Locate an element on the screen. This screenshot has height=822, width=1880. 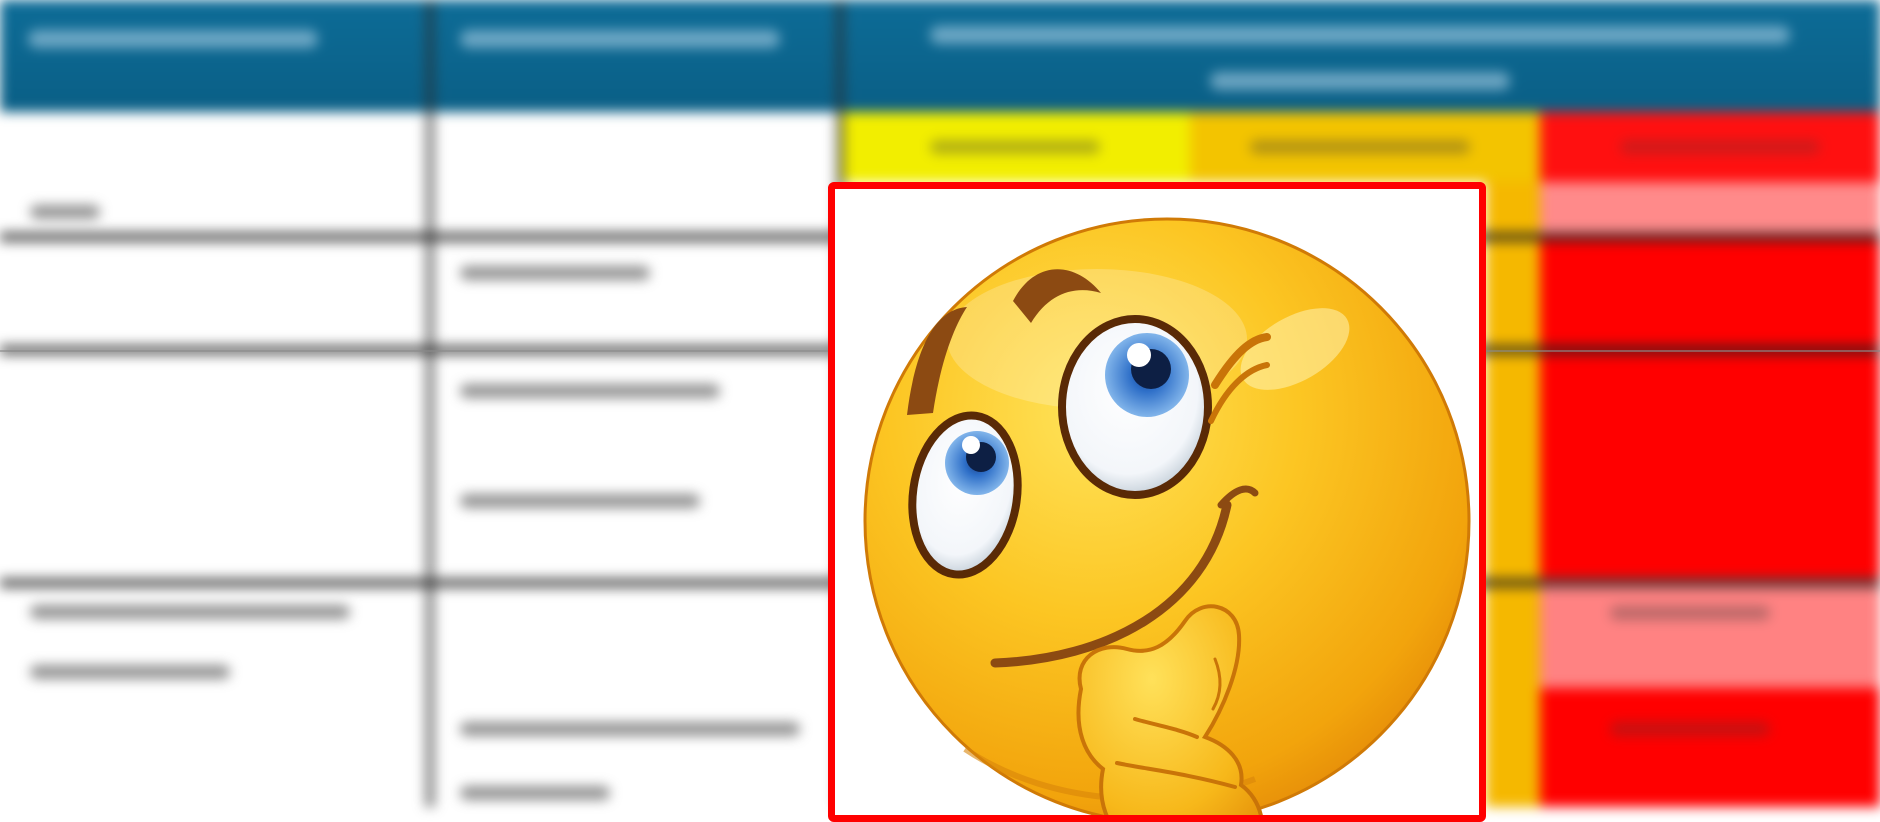
cell-orange-col is located at coordinates (1513, 494).